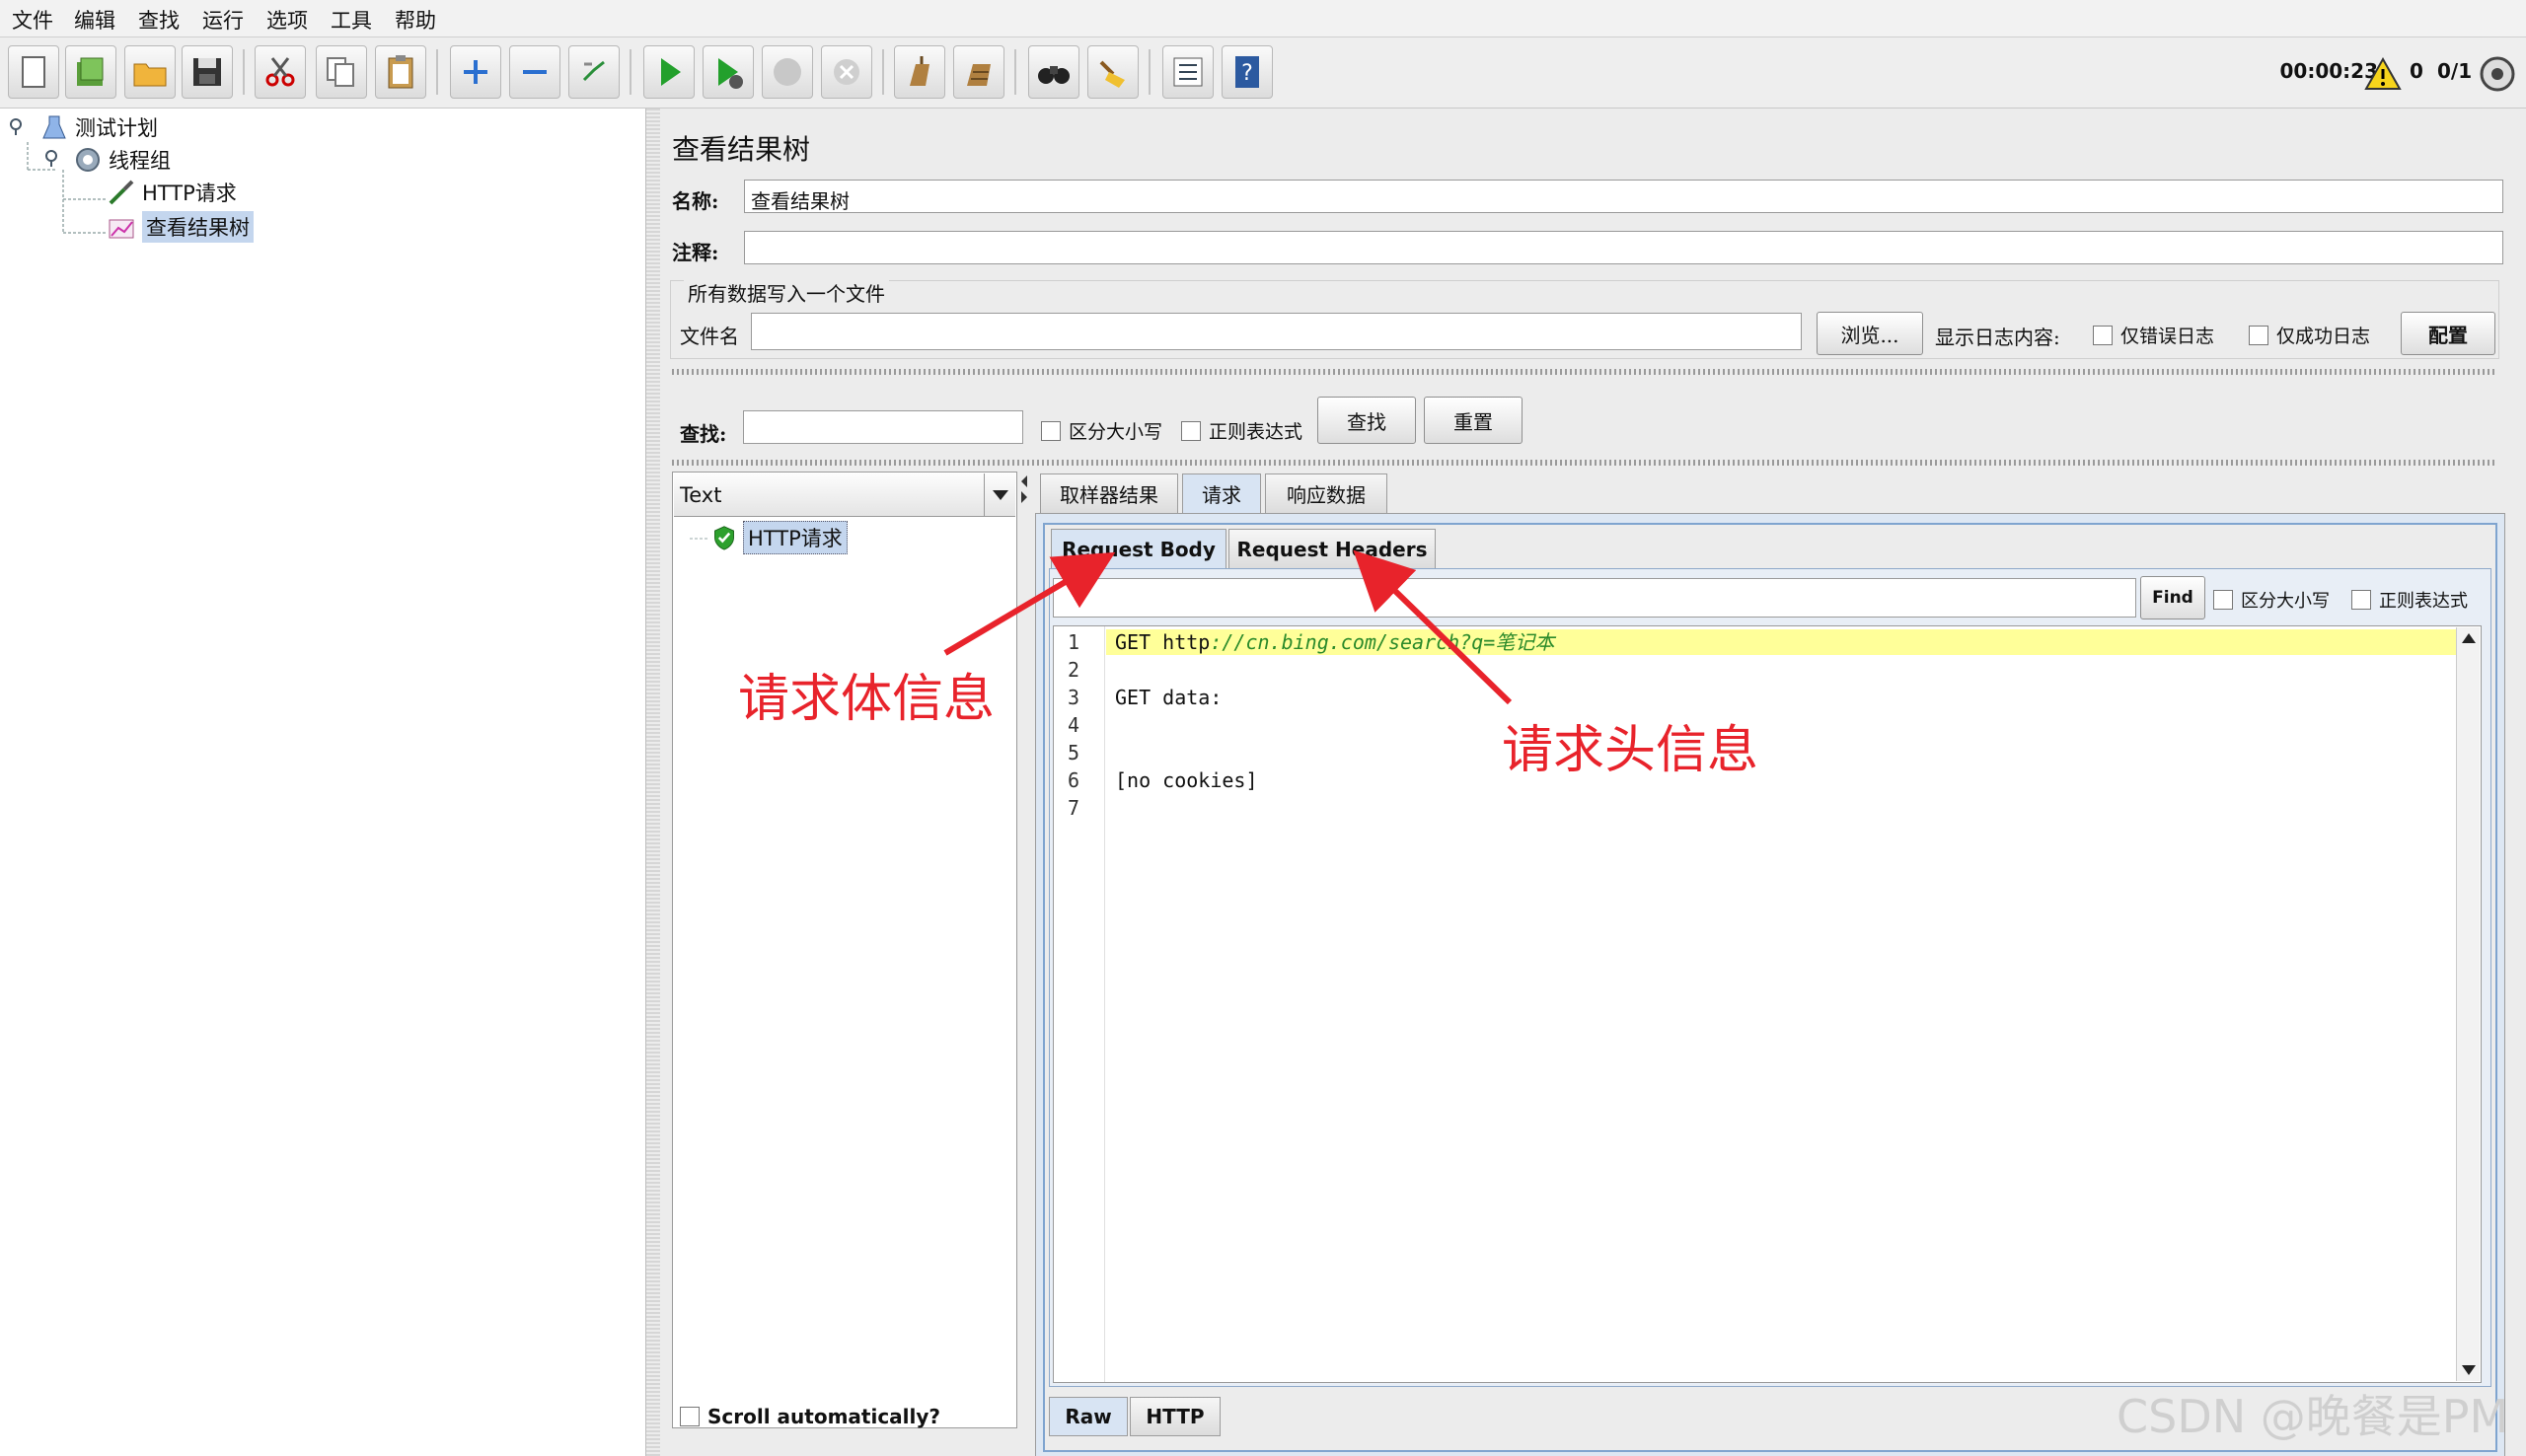 This screenshot has width=2526, height=1456. Describe the element at coordinates (1188, 72) in the screenshot. I see `function-helper-button` at that location.